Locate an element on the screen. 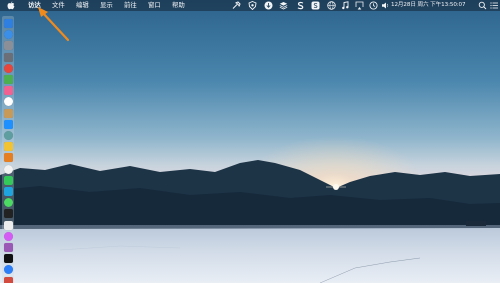  notification-center-icon is located at coordinates (494, 5).